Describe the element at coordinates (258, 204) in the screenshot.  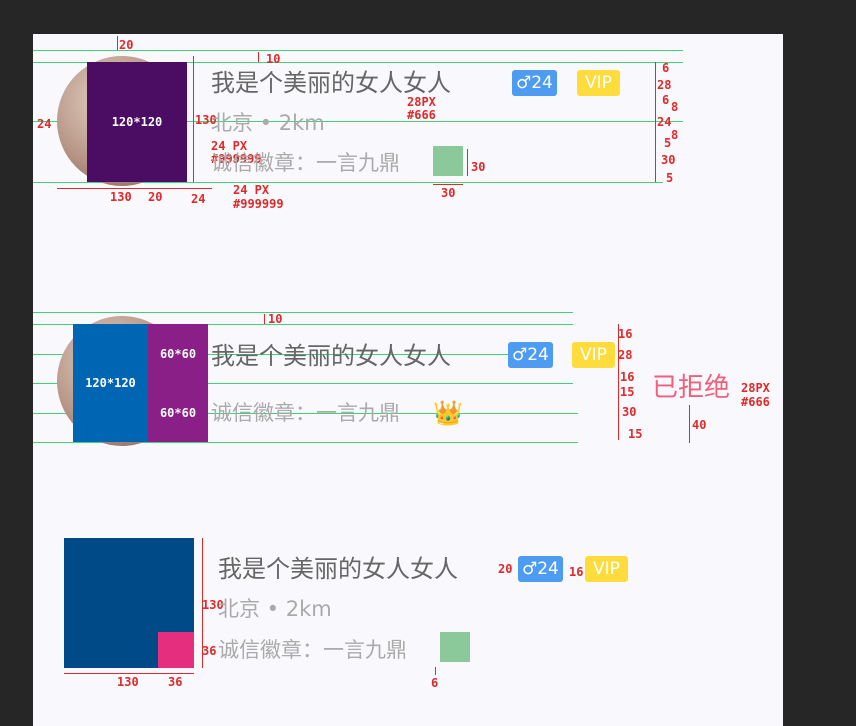
I see `color-note: #999999` at that location.